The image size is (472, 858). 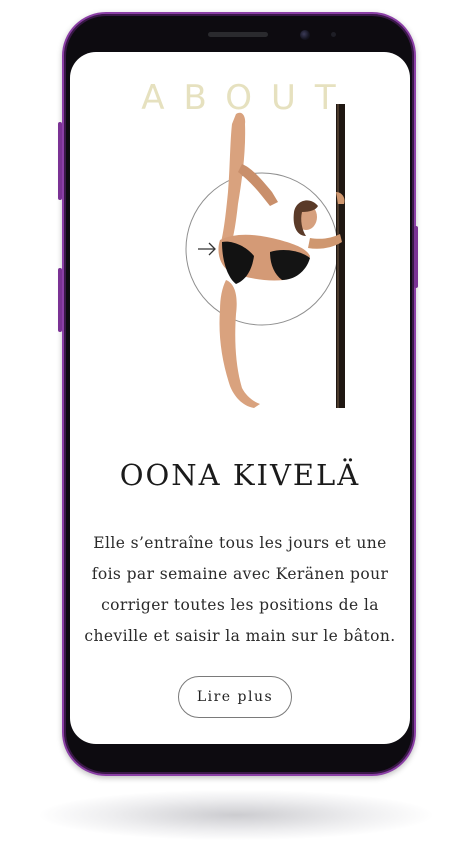 I want to click on earpiece-speaker, so click(x=238, y=34).